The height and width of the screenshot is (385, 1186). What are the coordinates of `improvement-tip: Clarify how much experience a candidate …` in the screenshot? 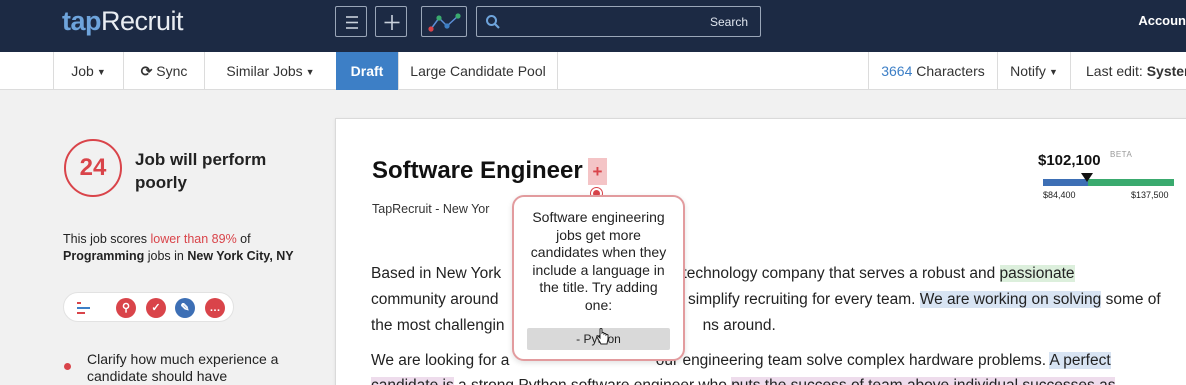 It's located at (207, 368).